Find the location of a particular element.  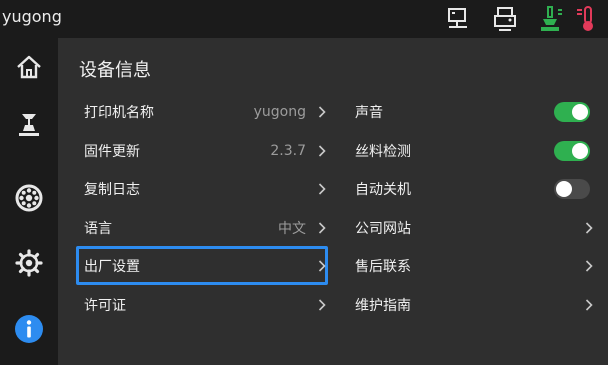

row-label: 语言 is located at coordinates (98, 229).